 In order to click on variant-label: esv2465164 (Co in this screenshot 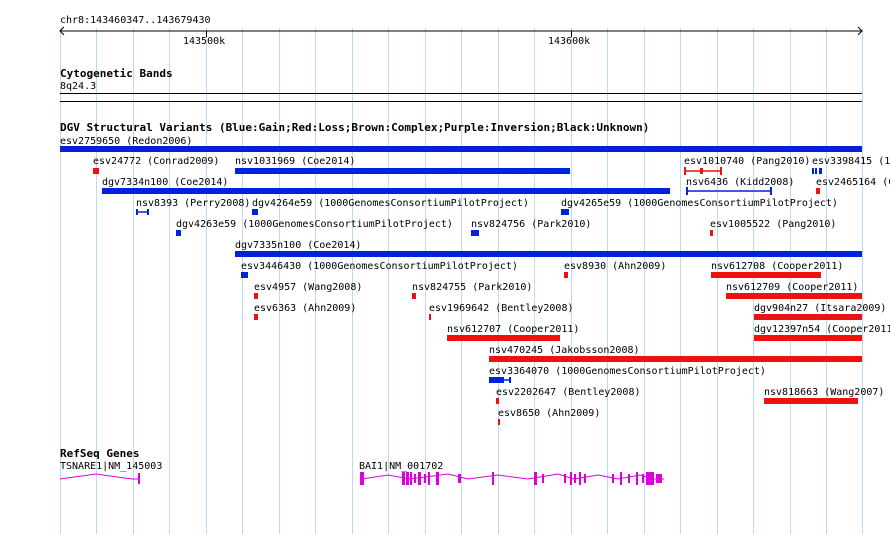, I will do `click(853, 182)`.